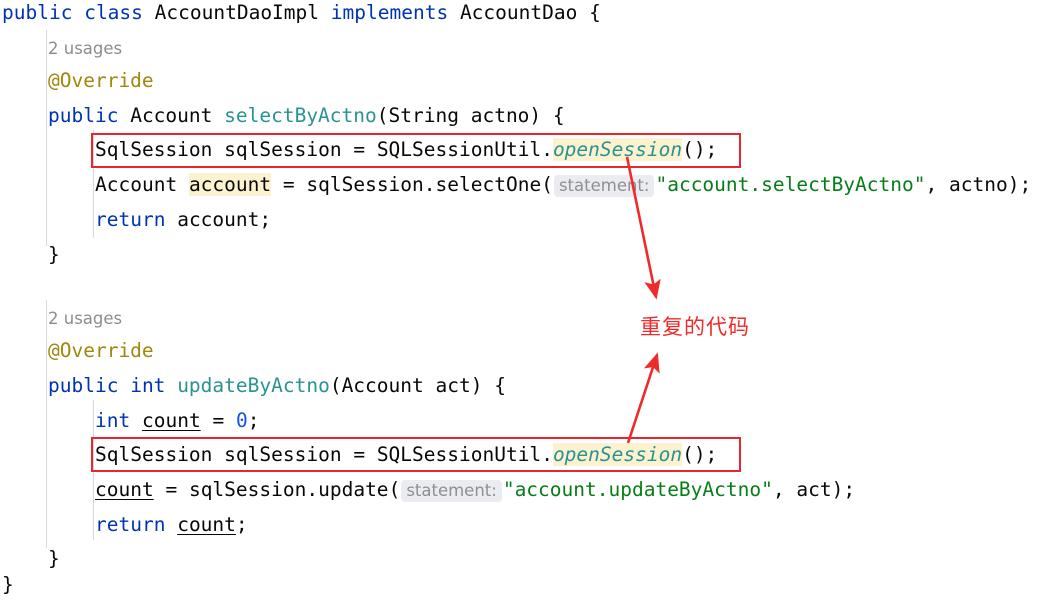  I want to click on code-line-close-brace-m2: }, so click(54, 559).